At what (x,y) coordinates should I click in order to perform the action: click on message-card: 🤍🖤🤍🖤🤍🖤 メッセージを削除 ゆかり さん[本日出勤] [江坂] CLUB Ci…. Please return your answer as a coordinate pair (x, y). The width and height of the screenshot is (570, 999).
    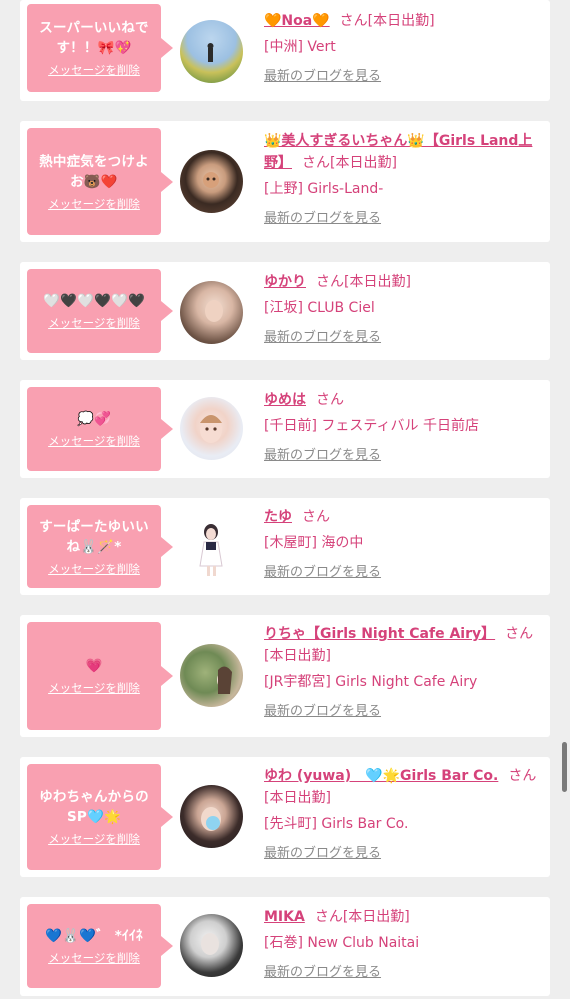
    Looking at the image, I should click on (285, 311).